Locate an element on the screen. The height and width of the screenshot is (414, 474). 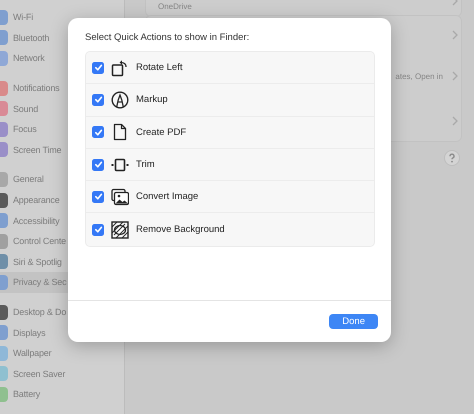
help-icon is located at coordinates (452, 158).